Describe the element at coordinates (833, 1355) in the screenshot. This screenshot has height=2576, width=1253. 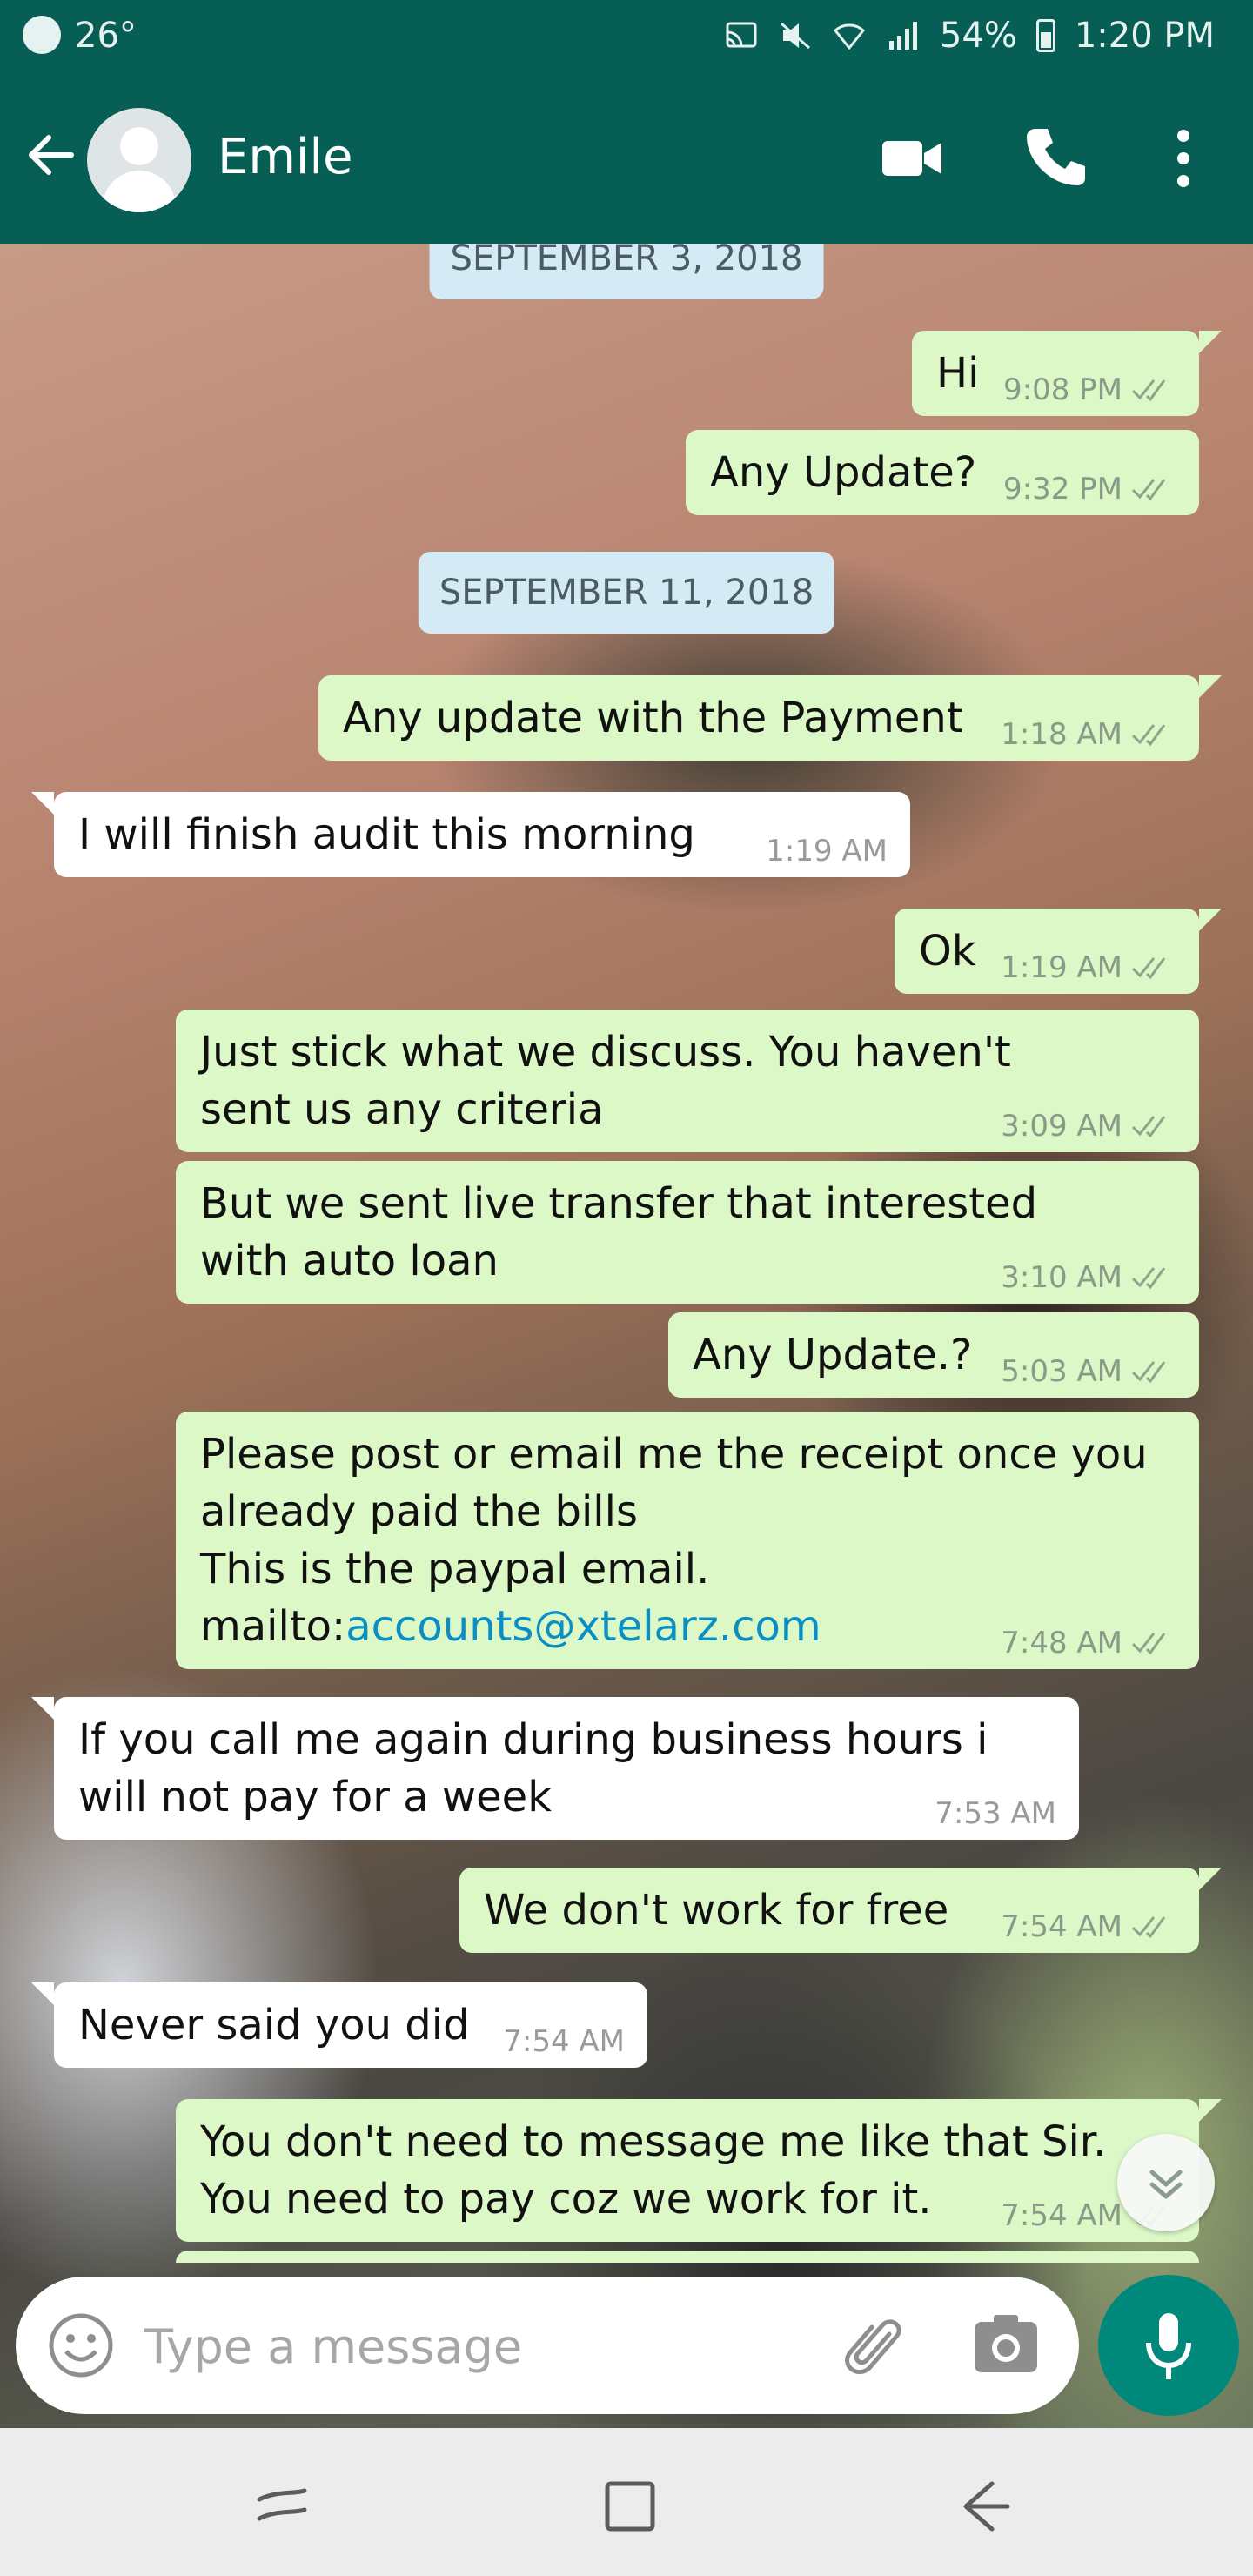
I see `message-text: Any Update.?` at that location.